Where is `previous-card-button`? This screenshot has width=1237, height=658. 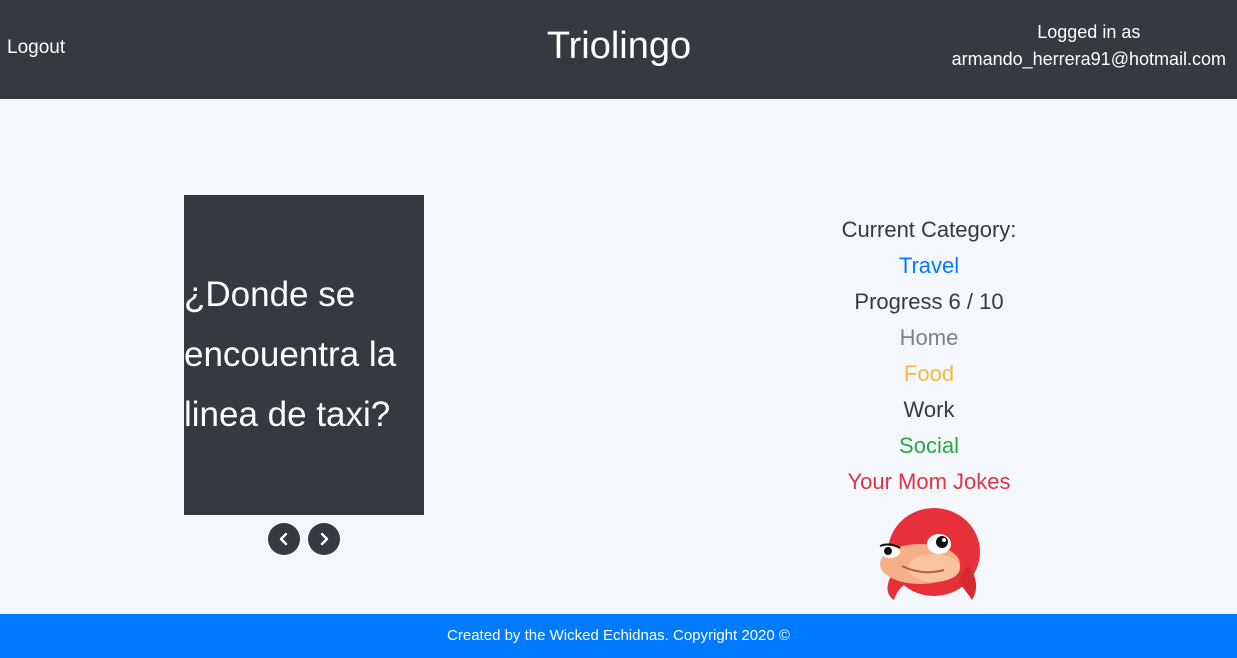 previous-card-button is located at coordinates (284, 539).